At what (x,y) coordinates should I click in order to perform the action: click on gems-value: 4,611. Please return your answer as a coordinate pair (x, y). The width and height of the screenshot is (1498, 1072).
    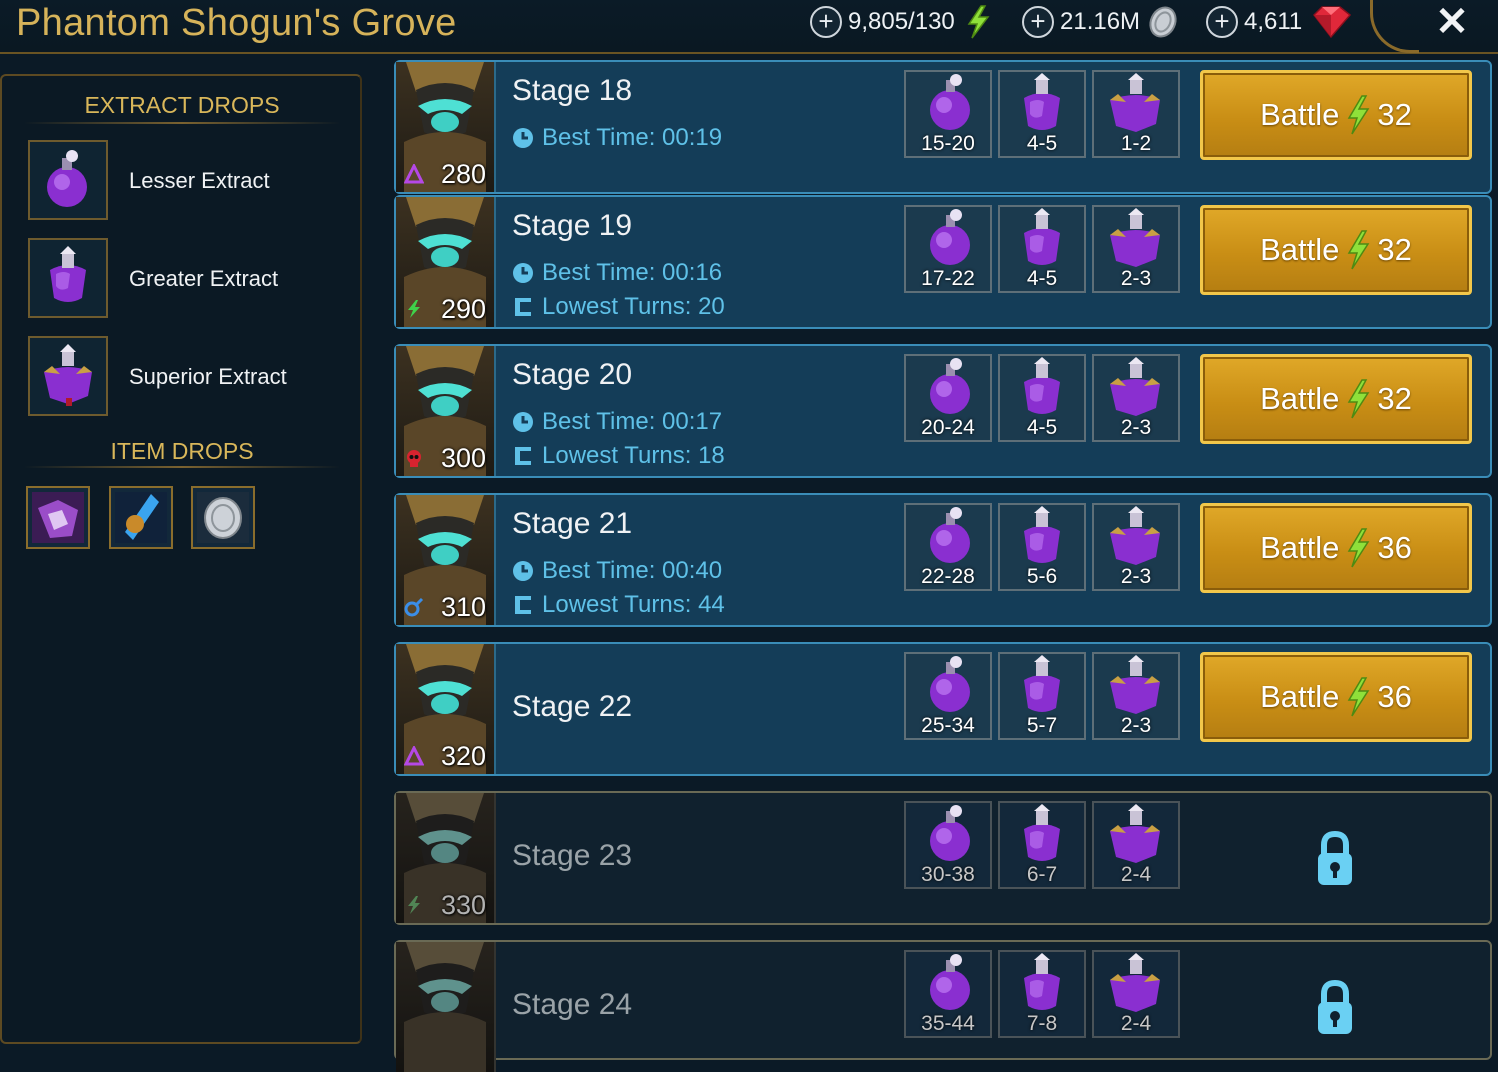
    Looking at the image, I should click on (1273, 21).